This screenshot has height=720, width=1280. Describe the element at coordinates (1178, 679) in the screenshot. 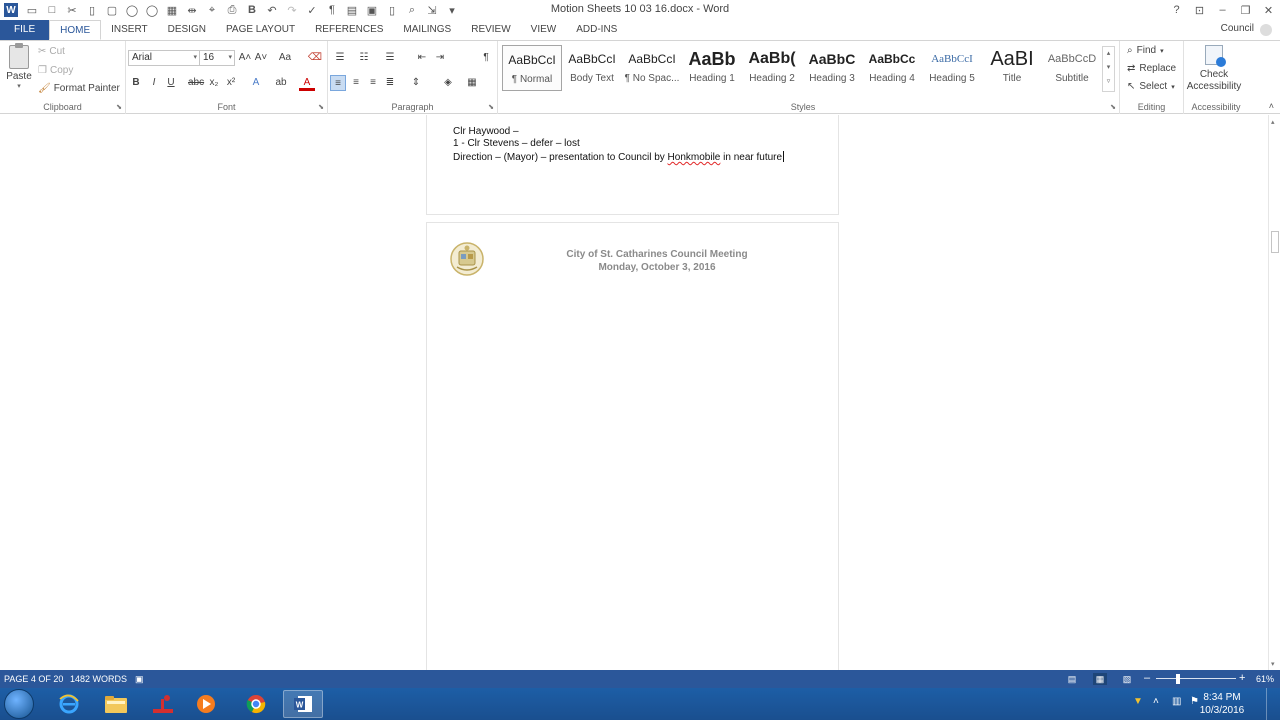

I see `zoom-slider-thumb` at that location.